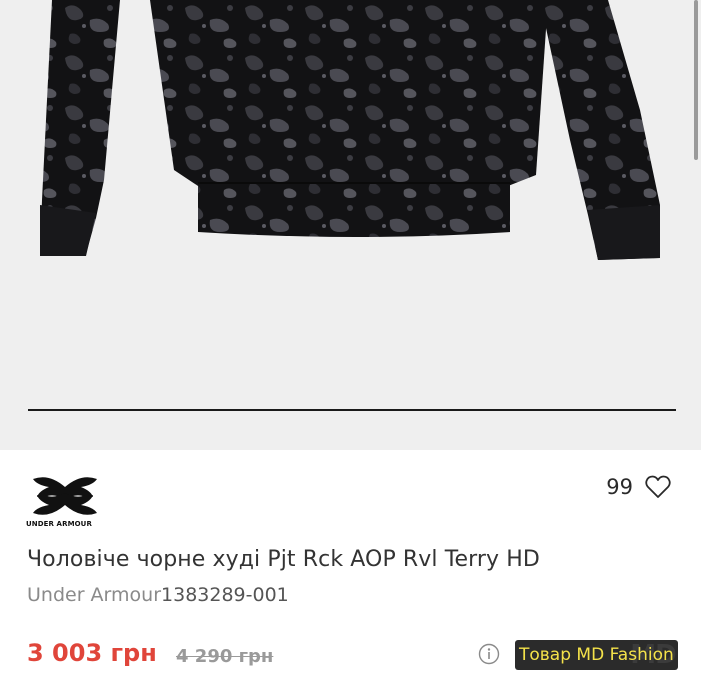  Describe the element at coordinates (59, 524) in the screenshot. I see `brand-logo-text: UNDER ARMOUR` at that location.